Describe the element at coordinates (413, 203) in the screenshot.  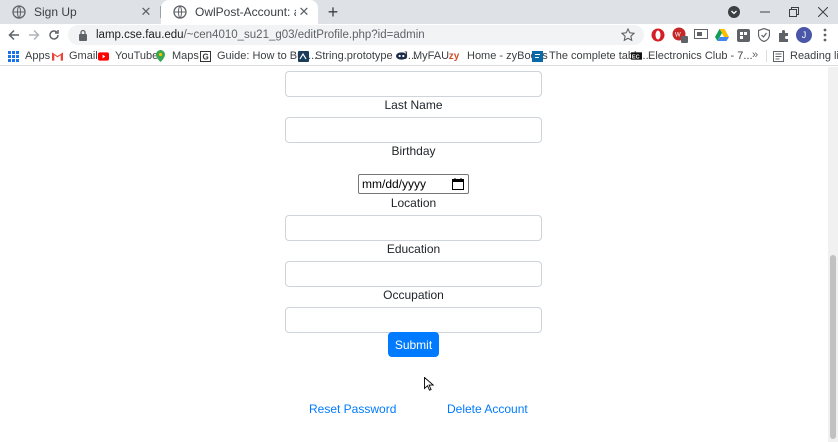
I see `location-label: Location` at that location.